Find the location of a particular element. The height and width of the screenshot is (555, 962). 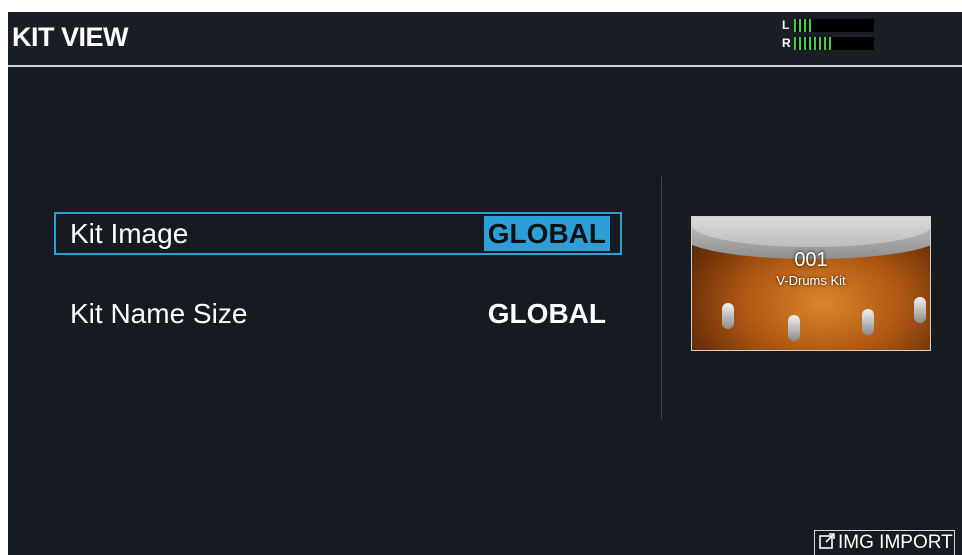

external-link-icon is located at coordinates (827, 541).